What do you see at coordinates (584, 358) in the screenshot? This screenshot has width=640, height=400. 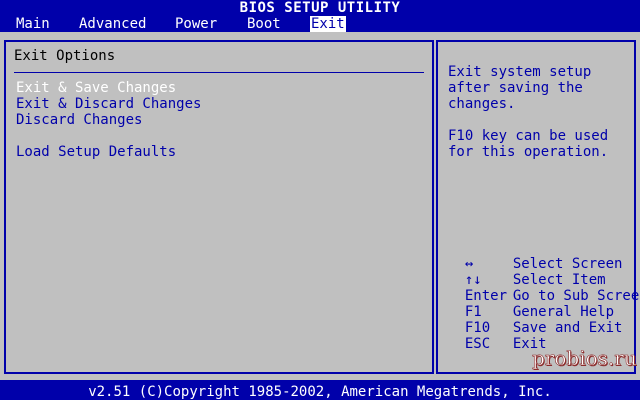 I see `watermark-logo: probios.ru` at bounding box center [584, 358].